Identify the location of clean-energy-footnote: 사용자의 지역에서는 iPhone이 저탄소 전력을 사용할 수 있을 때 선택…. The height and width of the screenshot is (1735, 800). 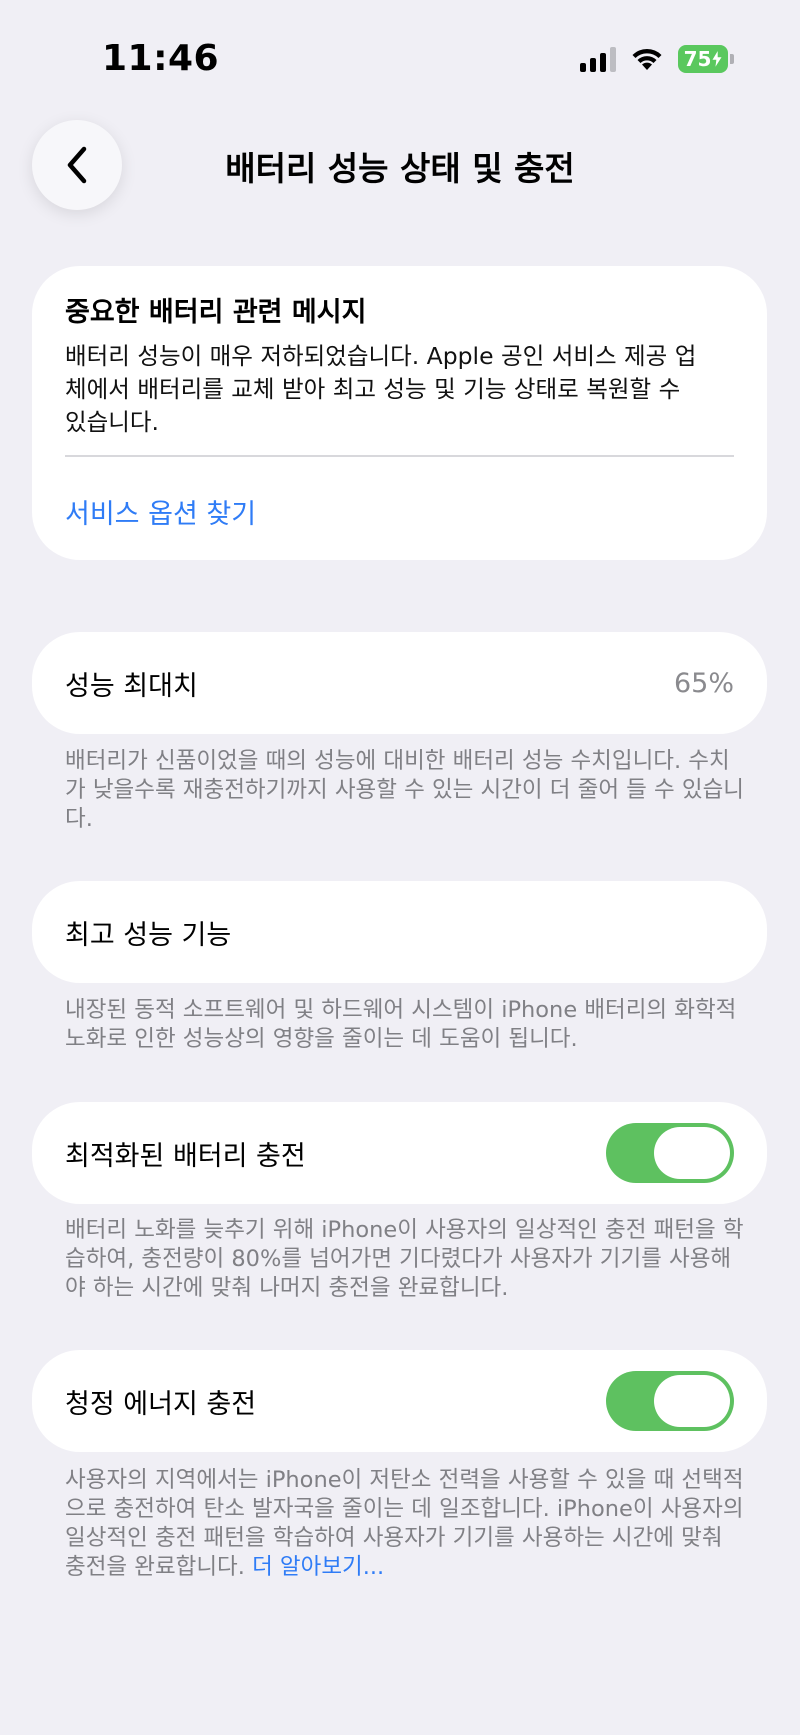
(405, 1524).